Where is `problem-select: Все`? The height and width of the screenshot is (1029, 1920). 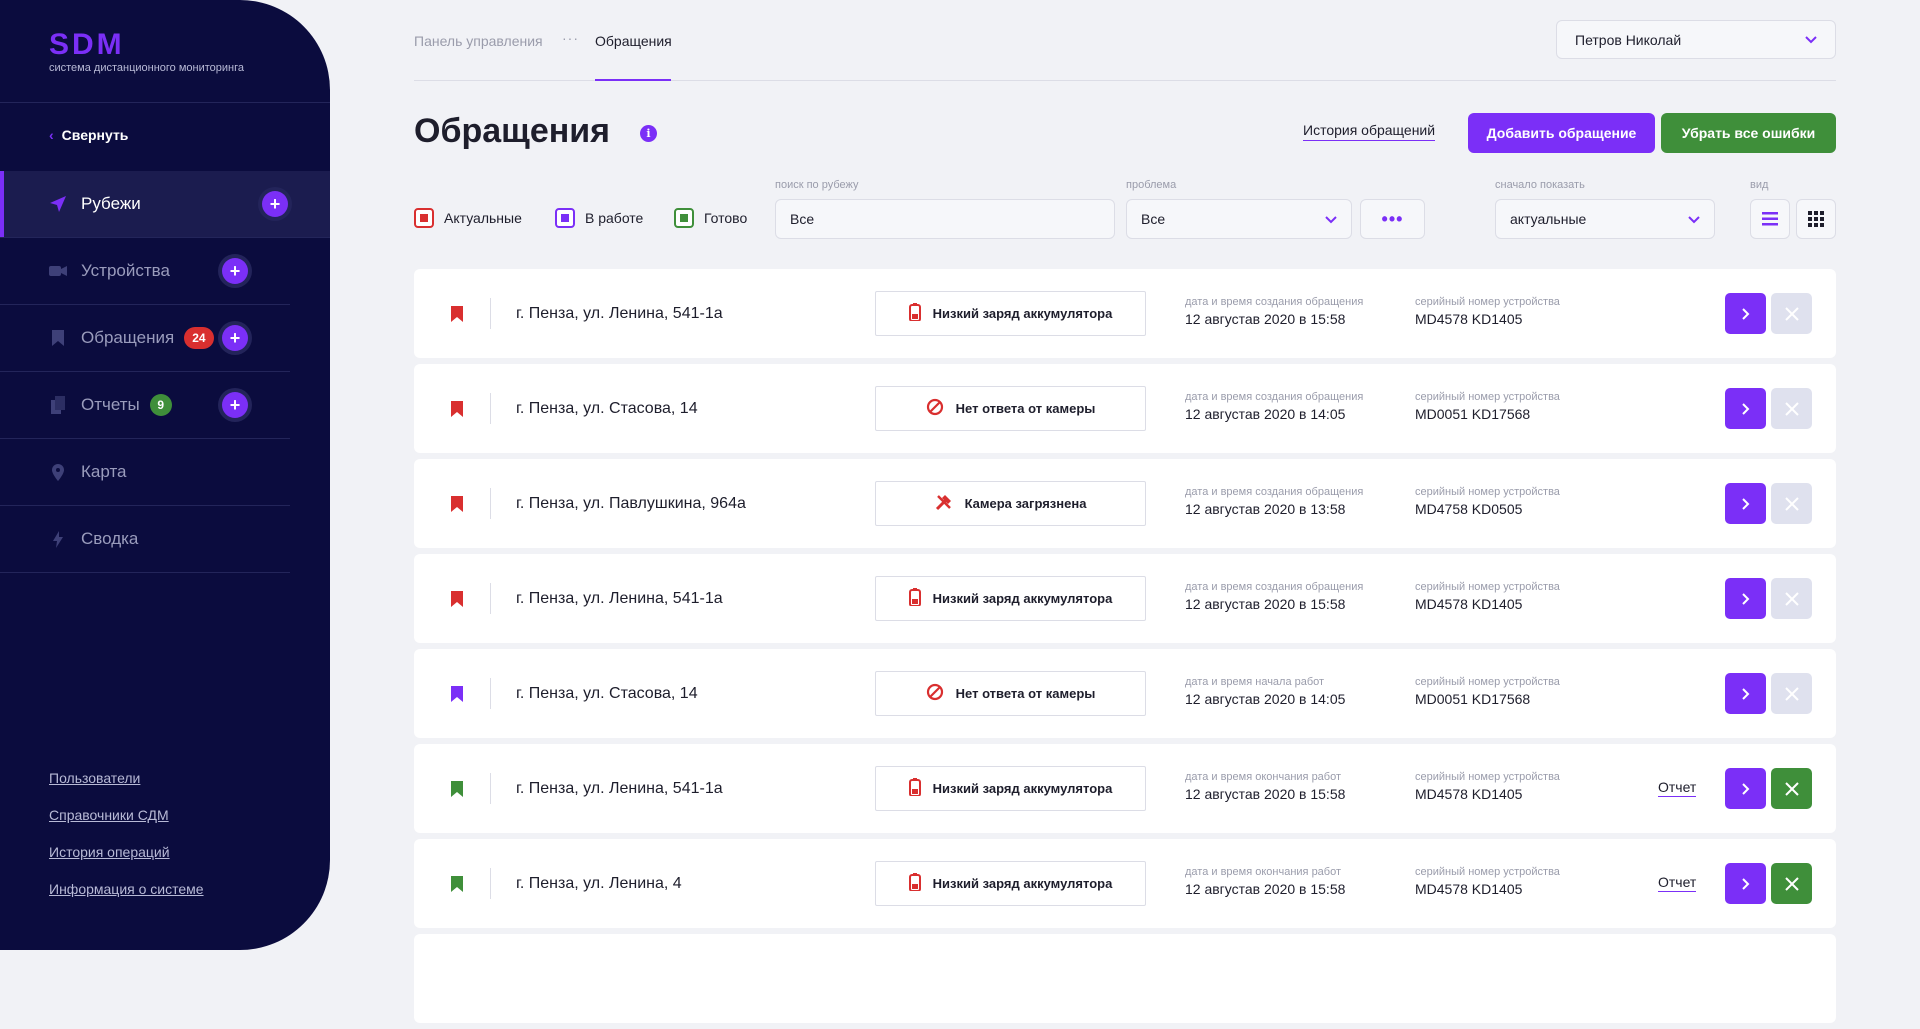 problem-select: Все is located at coordinates (1239, 219).